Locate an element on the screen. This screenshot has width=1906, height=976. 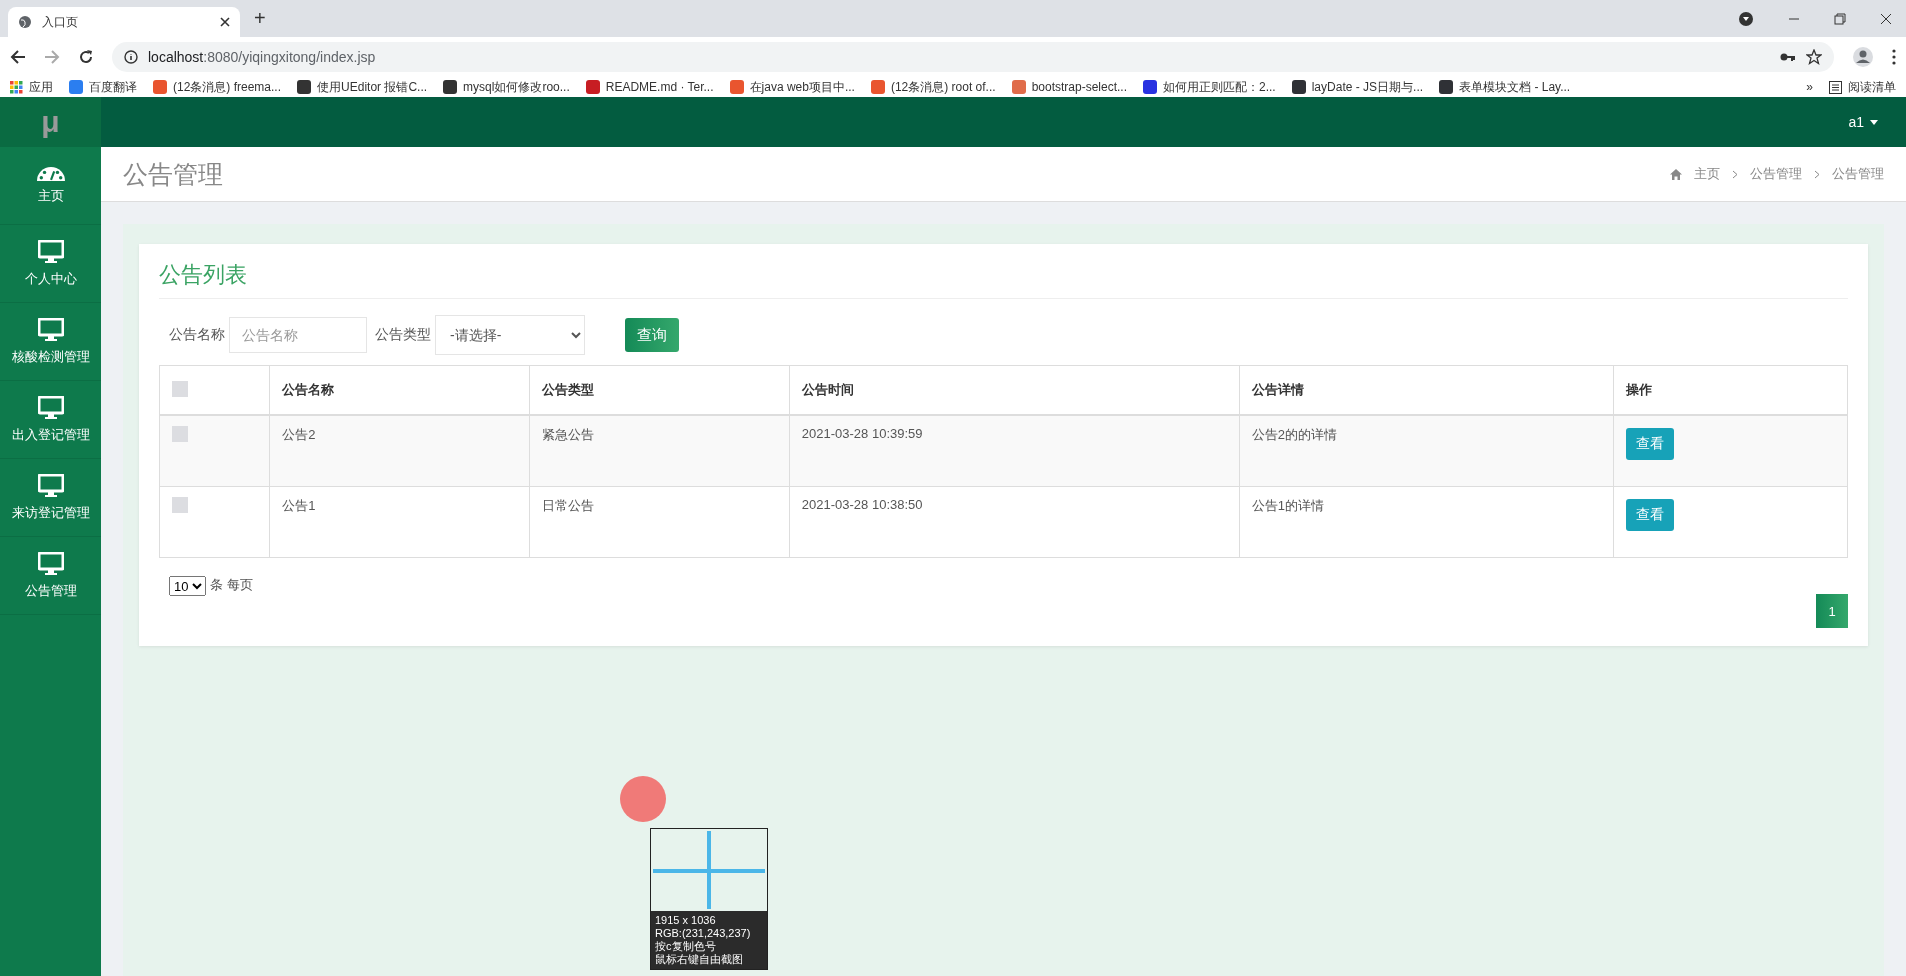
page-size-label: 条 每页 is located at coordinates (231, 585).